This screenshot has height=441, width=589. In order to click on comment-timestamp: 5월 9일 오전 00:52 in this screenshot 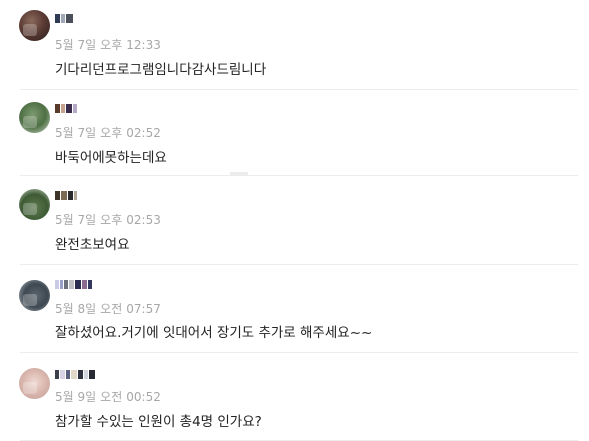, I will do `click(108, 397)`.